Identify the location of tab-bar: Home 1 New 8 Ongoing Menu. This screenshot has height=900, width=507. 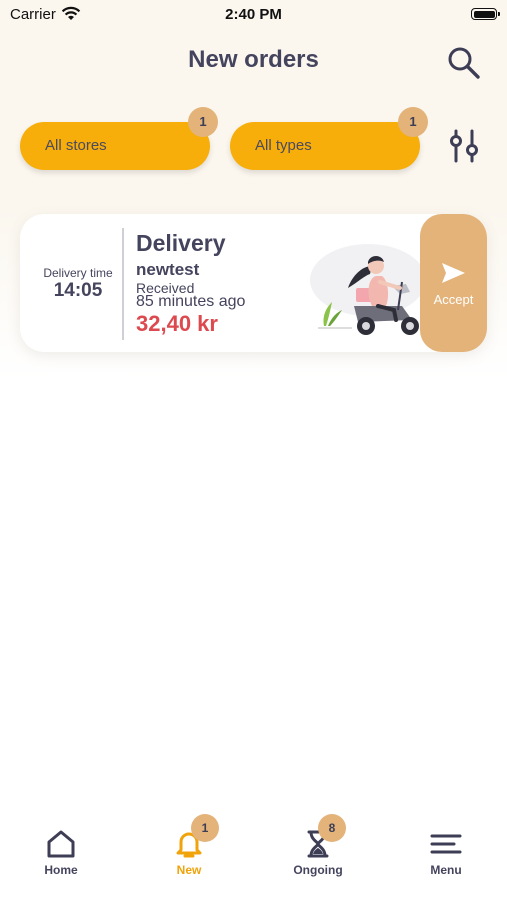
(253, 855).